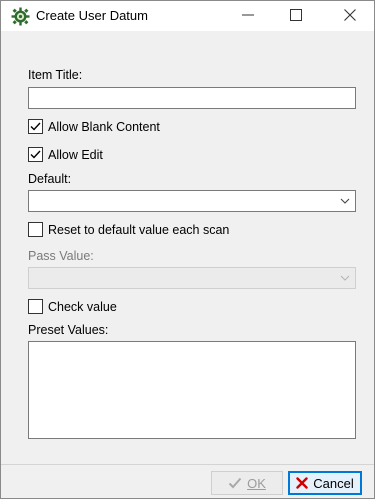 The width and height of the screenshot is (375, 499). Describe the element at coordinates (192, 98) in the screenshot. I see `item-title-input` at that location.